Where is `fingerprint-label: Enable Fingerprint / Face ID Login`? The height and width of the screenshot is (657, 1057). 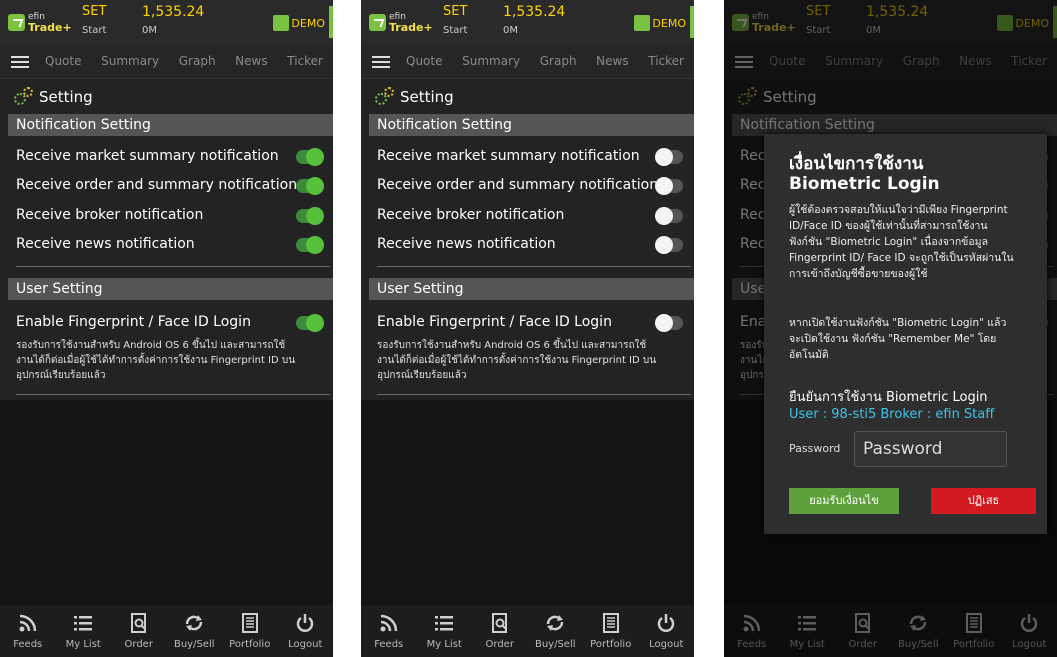 fingerprint-label: Enable Fingerprint / Face ID Login is located at coordinates (133, 322).